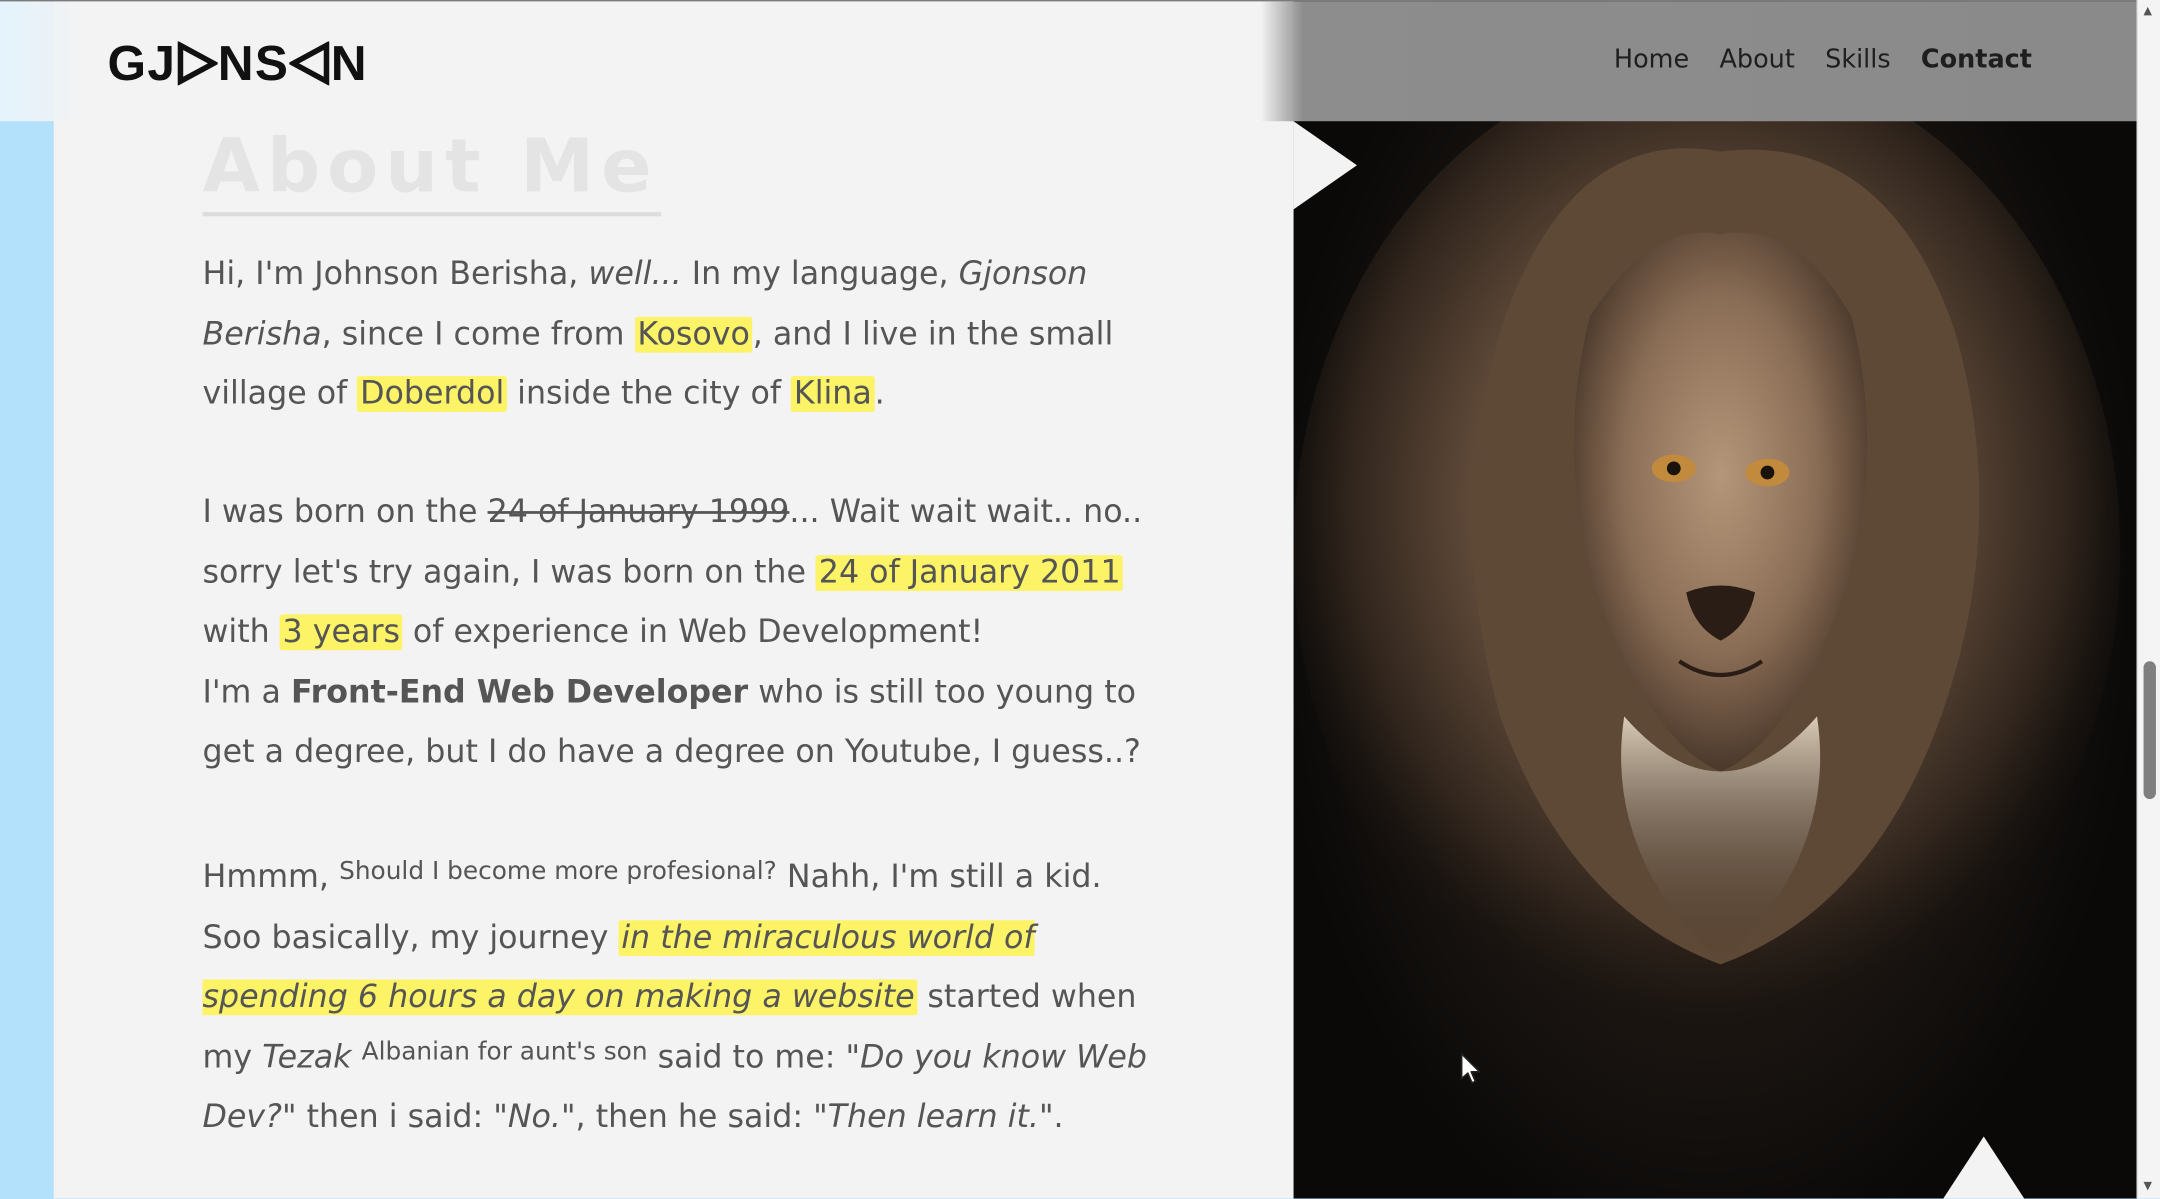 This screenshot has width=2160, height=1199. I want to click on nav-about: About, so click(1756, 59).